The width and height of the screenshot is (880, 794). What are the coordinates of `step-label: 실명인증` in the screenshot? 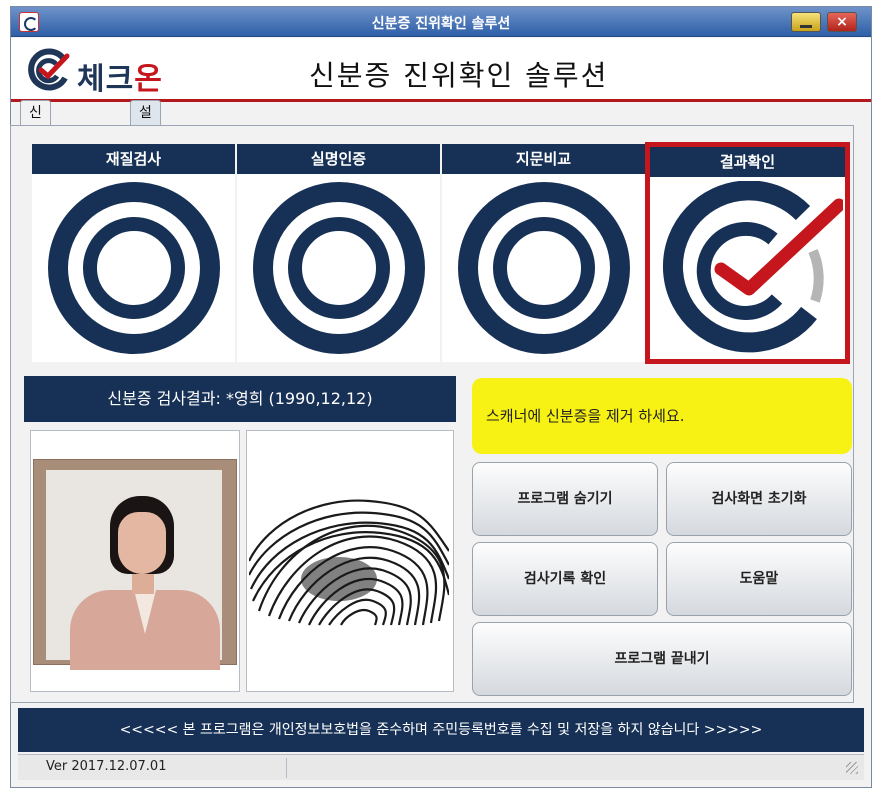 It's located at (338, 159).